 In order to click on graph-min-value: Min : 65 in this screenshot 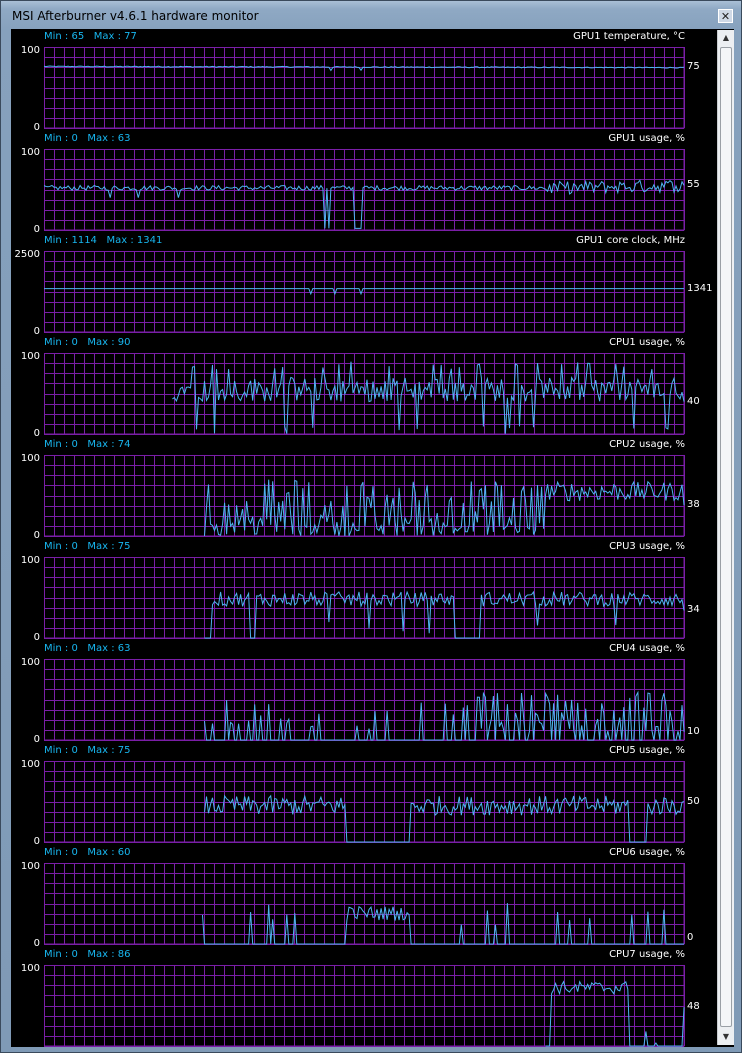, I will do `click(64, 36)`.